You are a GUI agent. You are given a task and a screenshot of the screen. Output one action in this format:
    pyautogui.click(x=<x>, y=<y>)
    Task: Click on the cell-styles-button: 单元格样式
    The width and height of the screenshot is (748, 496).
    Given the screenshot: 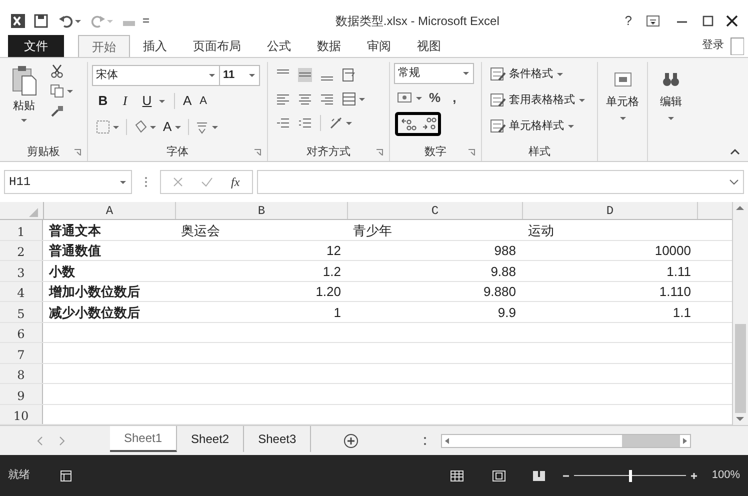 What is the action you would take?
    pyautogui.click(x=536, y=126)
    